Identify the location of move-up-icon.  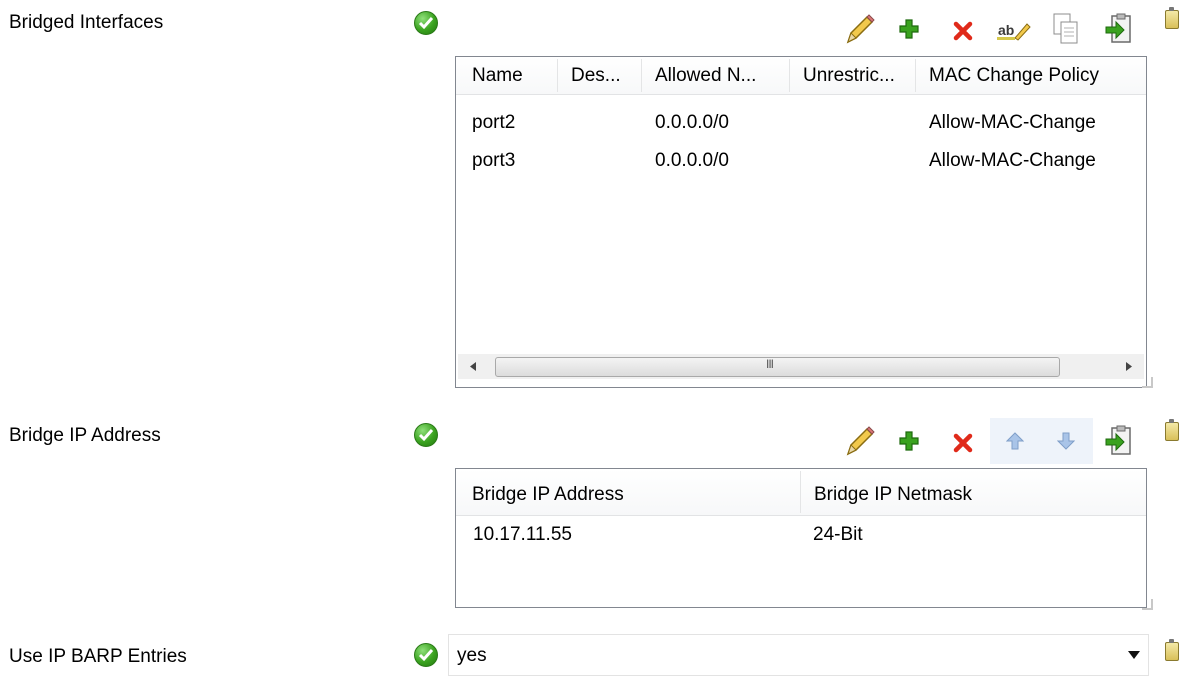
(1015, 441).